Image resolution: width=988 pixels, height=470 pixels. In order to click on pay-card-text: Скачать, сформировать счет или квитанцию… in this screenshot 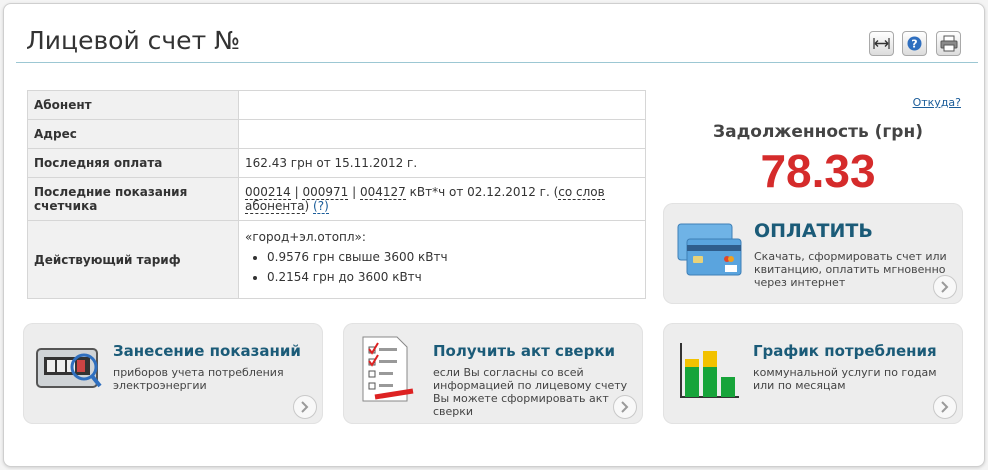, I will do `click(850, 269)`.